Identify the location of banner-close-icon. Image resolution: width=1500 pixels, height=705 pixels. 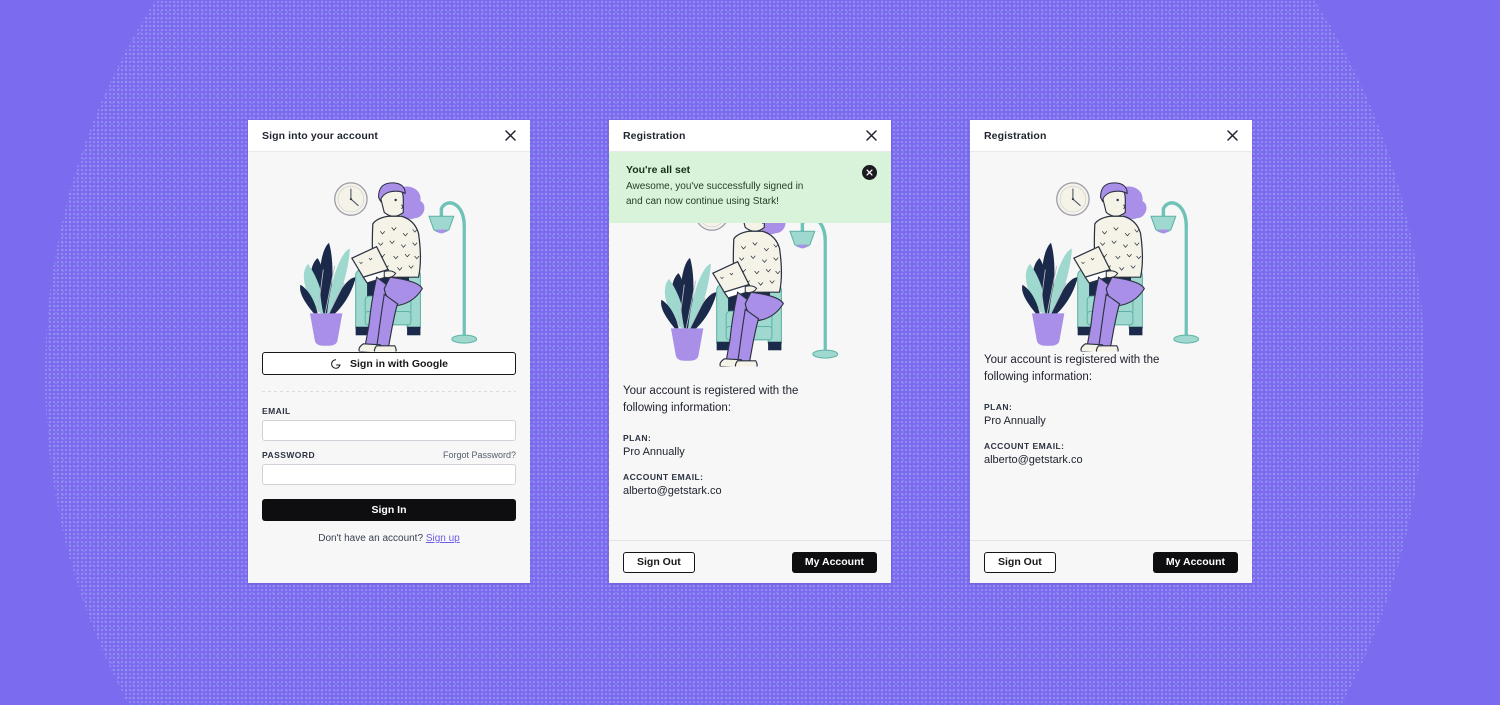
(869, 172).